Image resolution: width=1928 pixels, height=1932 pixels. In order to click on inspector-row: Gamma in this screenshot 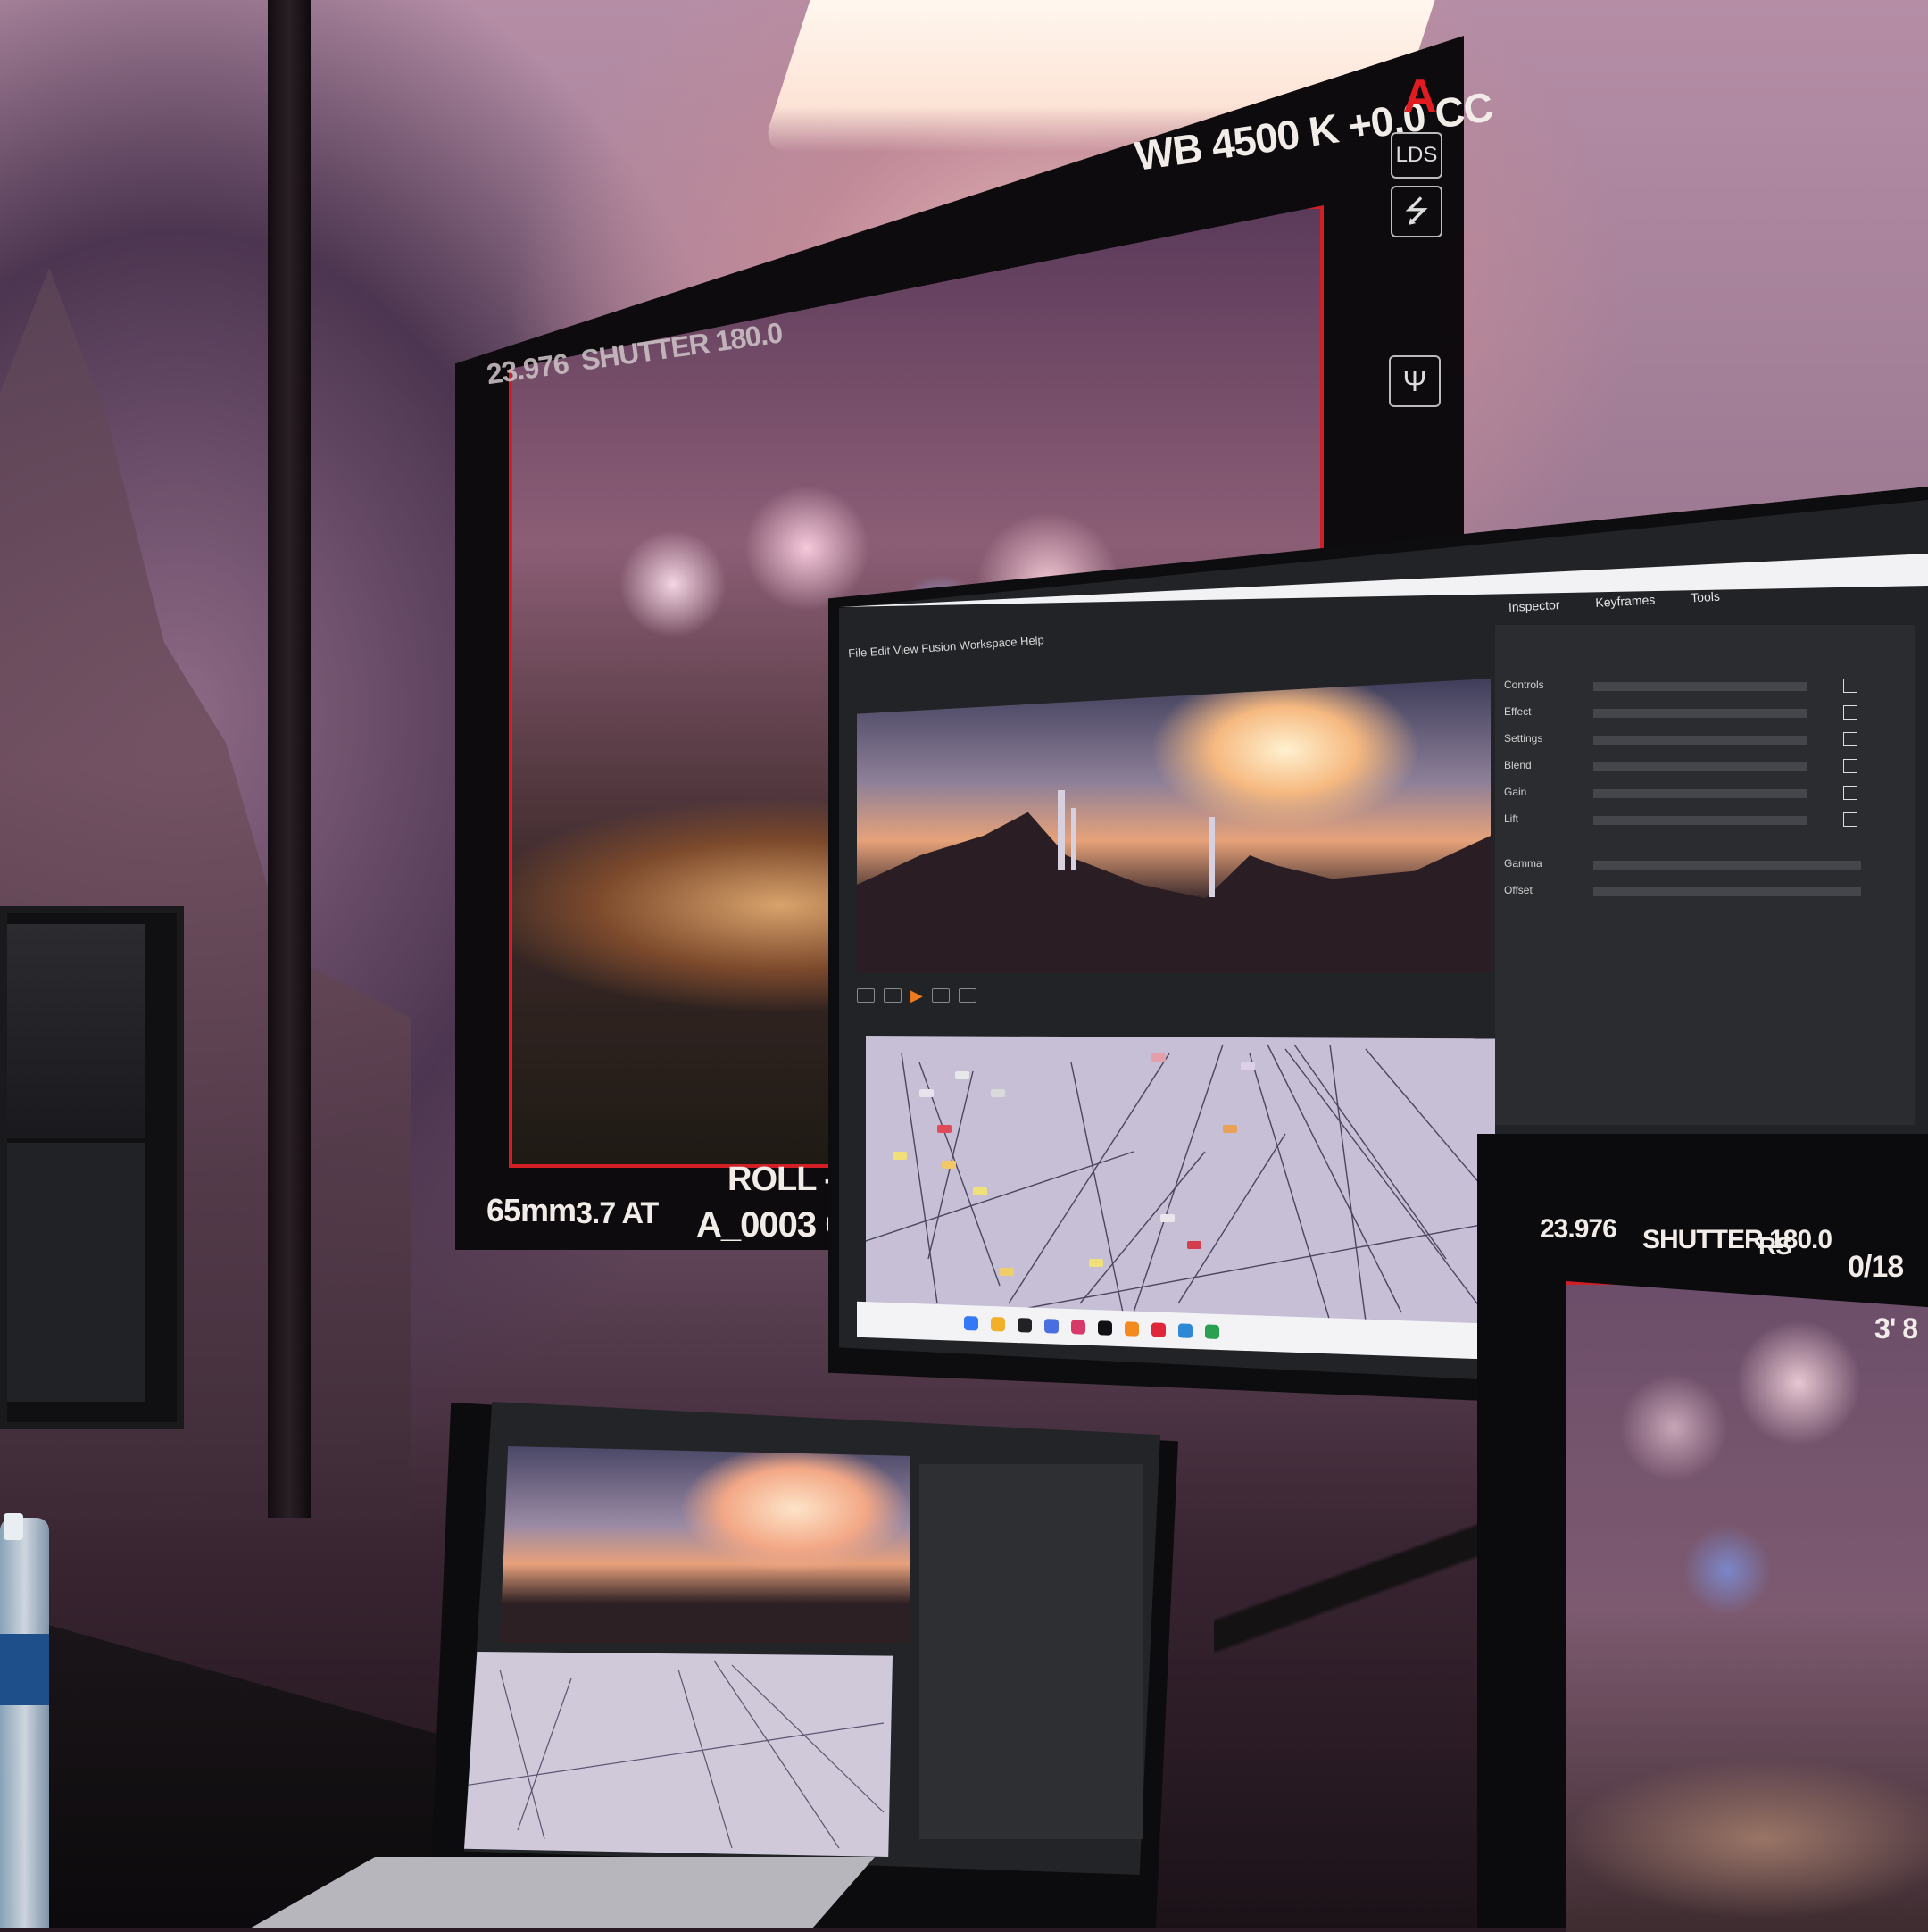, I will do `click(1700, 865)`.